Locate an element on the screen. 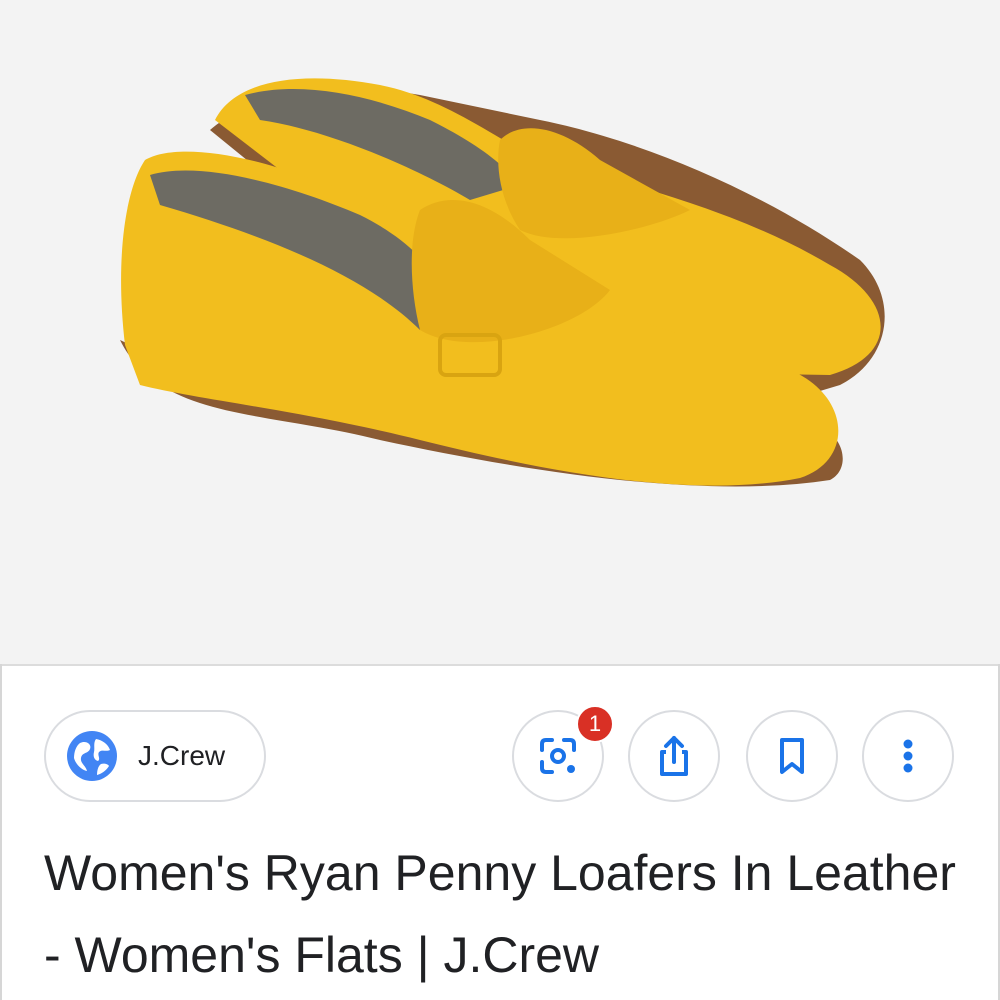 This screenshot has height=1000, width=1000. lens-badge: 1 is located at coordinates (595, 724).